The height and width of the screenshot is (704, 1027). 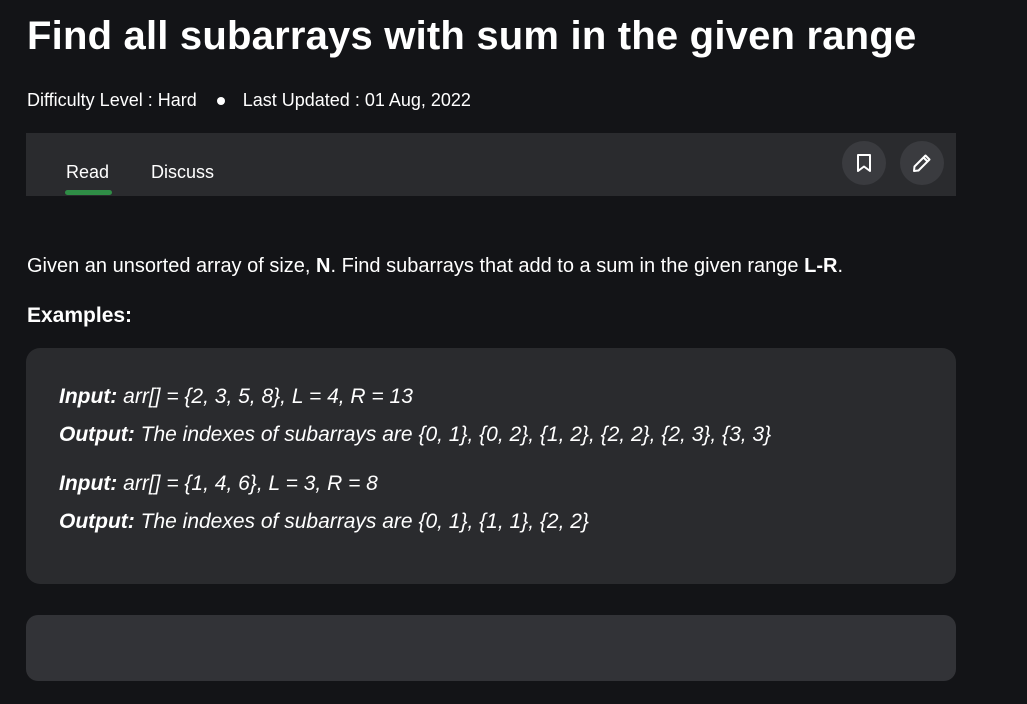 I want to click on description-end: ., so click(x=840, y=266).